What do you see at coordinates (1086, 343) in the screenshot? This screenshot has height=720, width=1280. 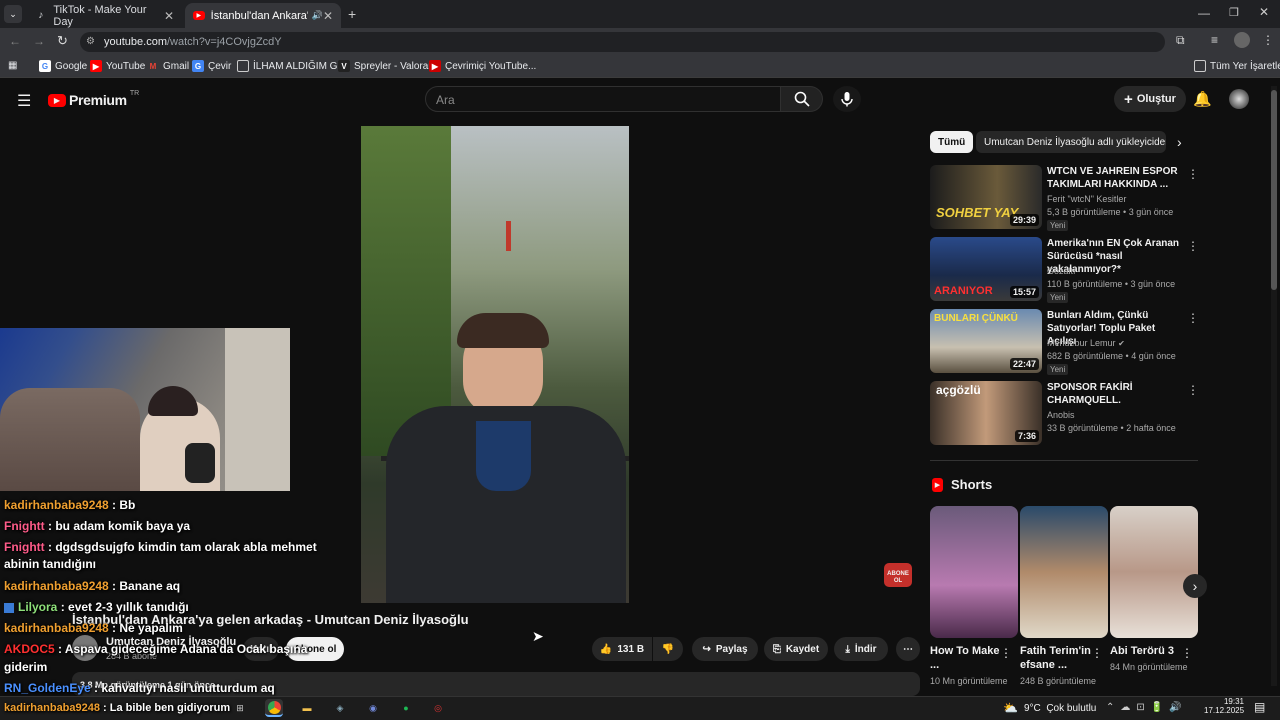 I see `channel-name: Mendebur Lemur ✔` at bounding box center [1086, 343].